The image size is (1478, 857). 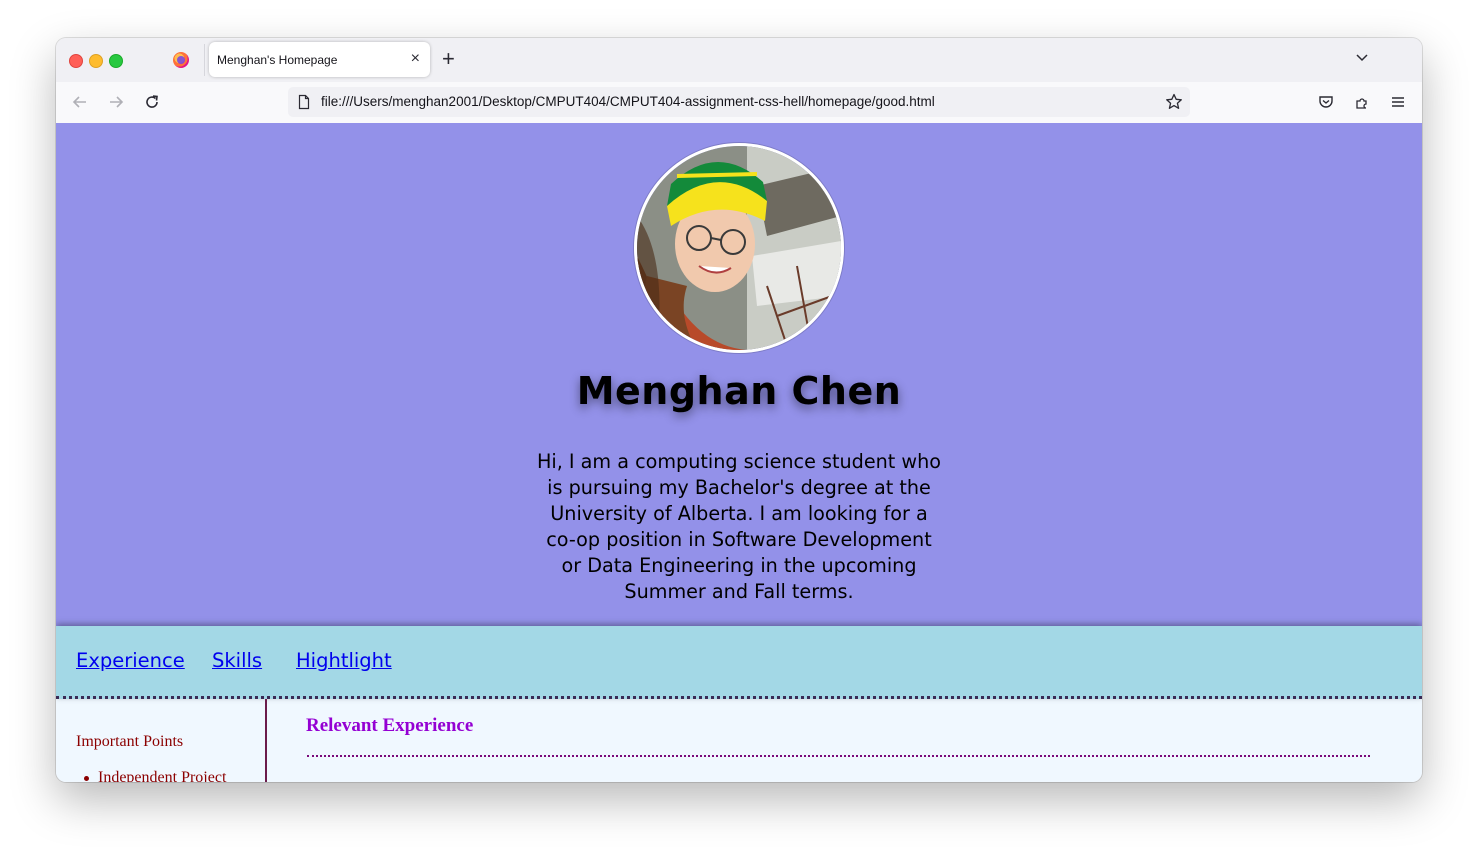 I want to click on menu-icon, so click(x=1398, y=102).